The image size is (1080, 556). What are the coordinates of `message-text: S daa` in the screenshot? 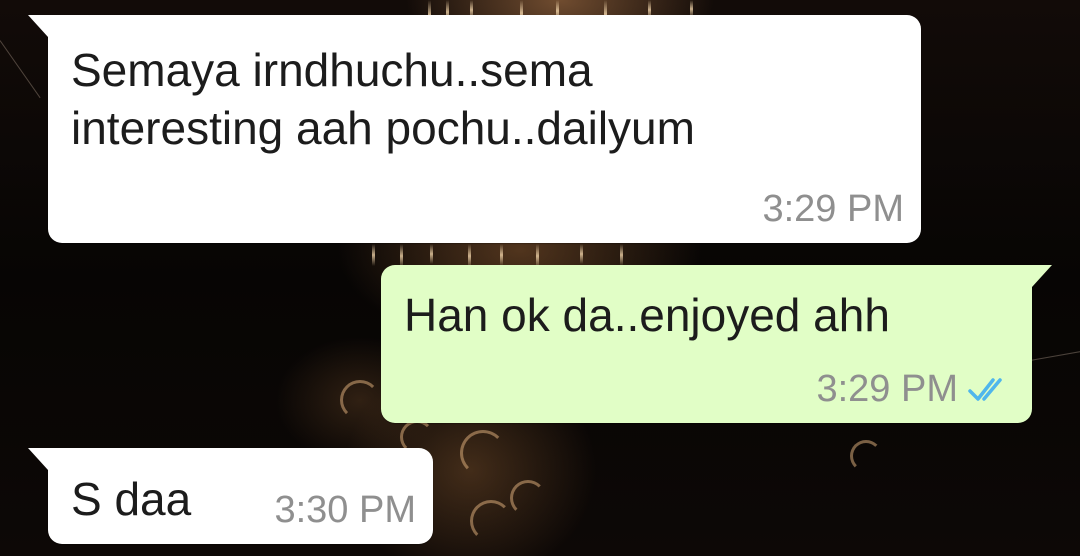 It's located at (131, 499).